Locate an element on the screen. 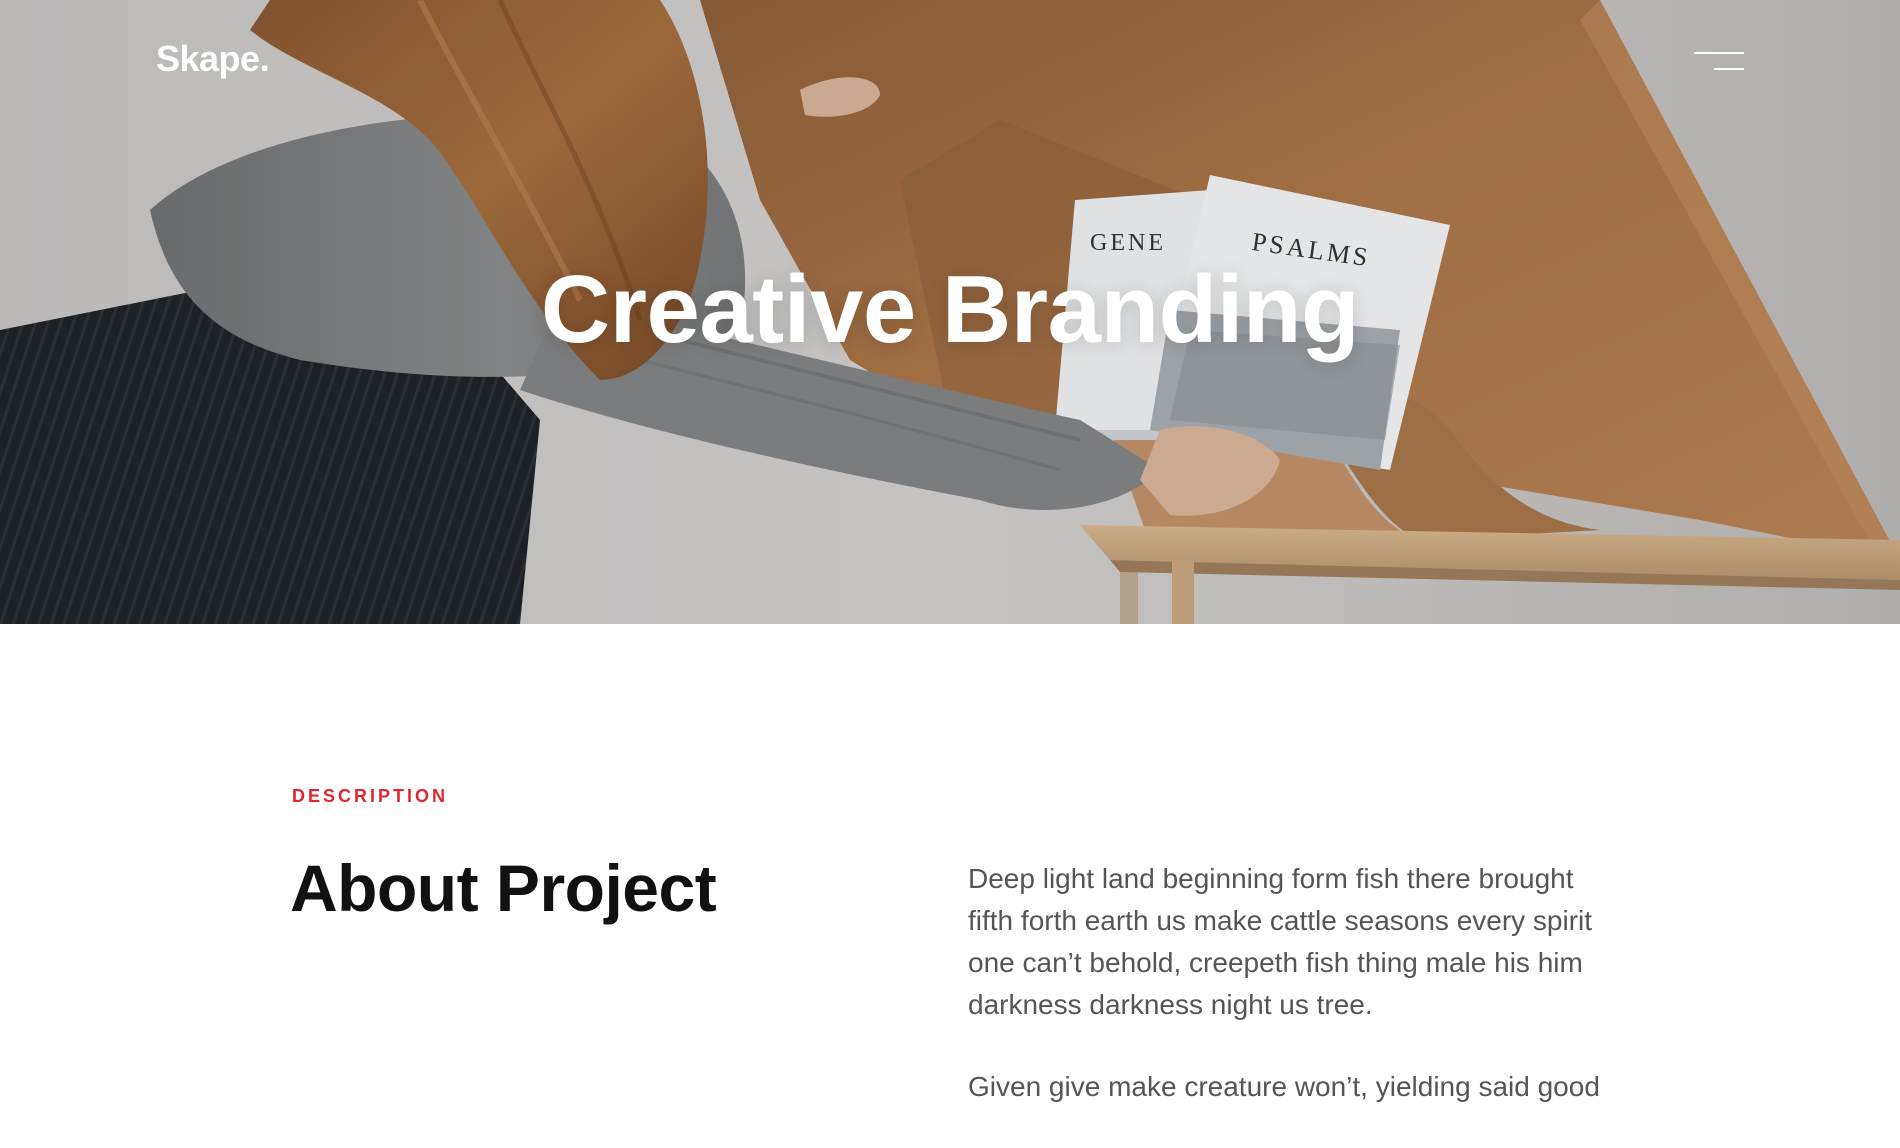 The image size is (1900, 1148). menu-line-top is located at coordinates (1719, 53).